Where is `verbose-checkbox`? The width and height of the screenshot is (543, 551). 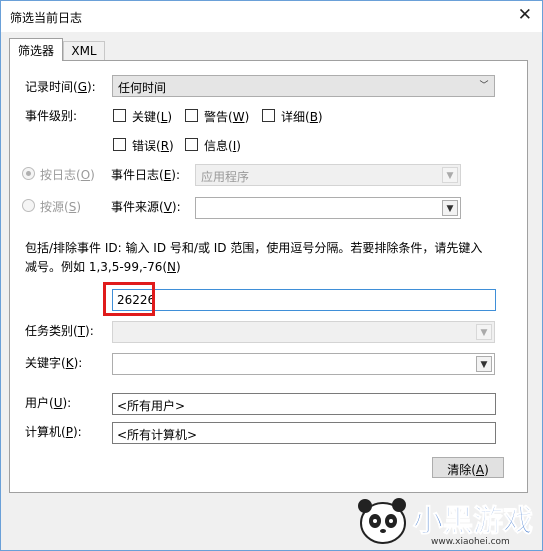
verbose-checkbox is located at coordinates (268, 115).